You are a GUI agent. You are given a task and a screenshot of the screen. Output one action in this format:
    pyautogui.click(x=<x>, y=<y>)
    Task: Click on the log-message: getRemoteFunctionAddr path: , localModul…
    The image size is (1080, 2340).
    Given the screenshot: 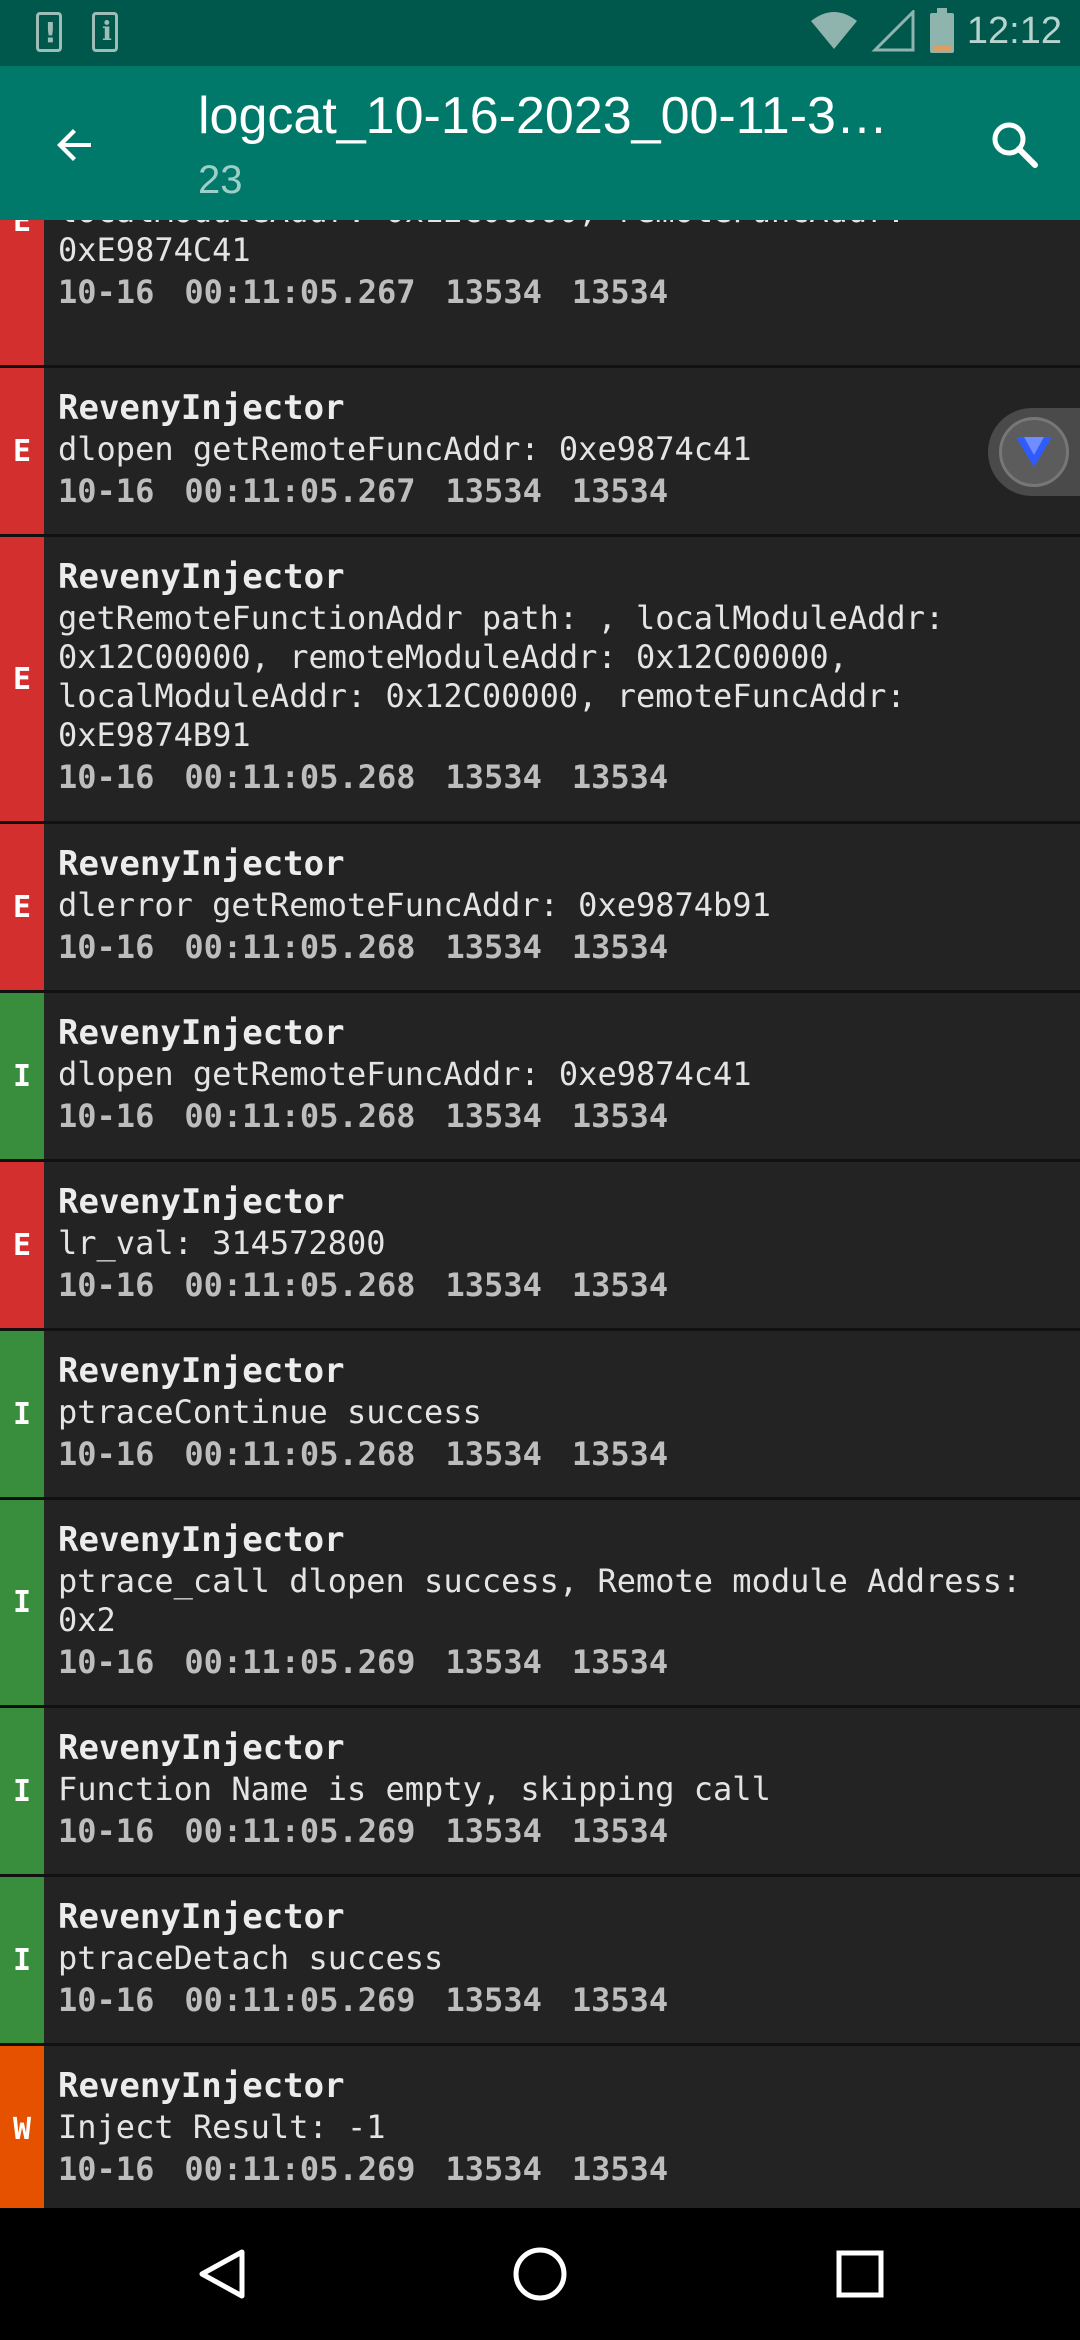 What is the action you would take?
    pyautogui.click(x=501, y=676)
    